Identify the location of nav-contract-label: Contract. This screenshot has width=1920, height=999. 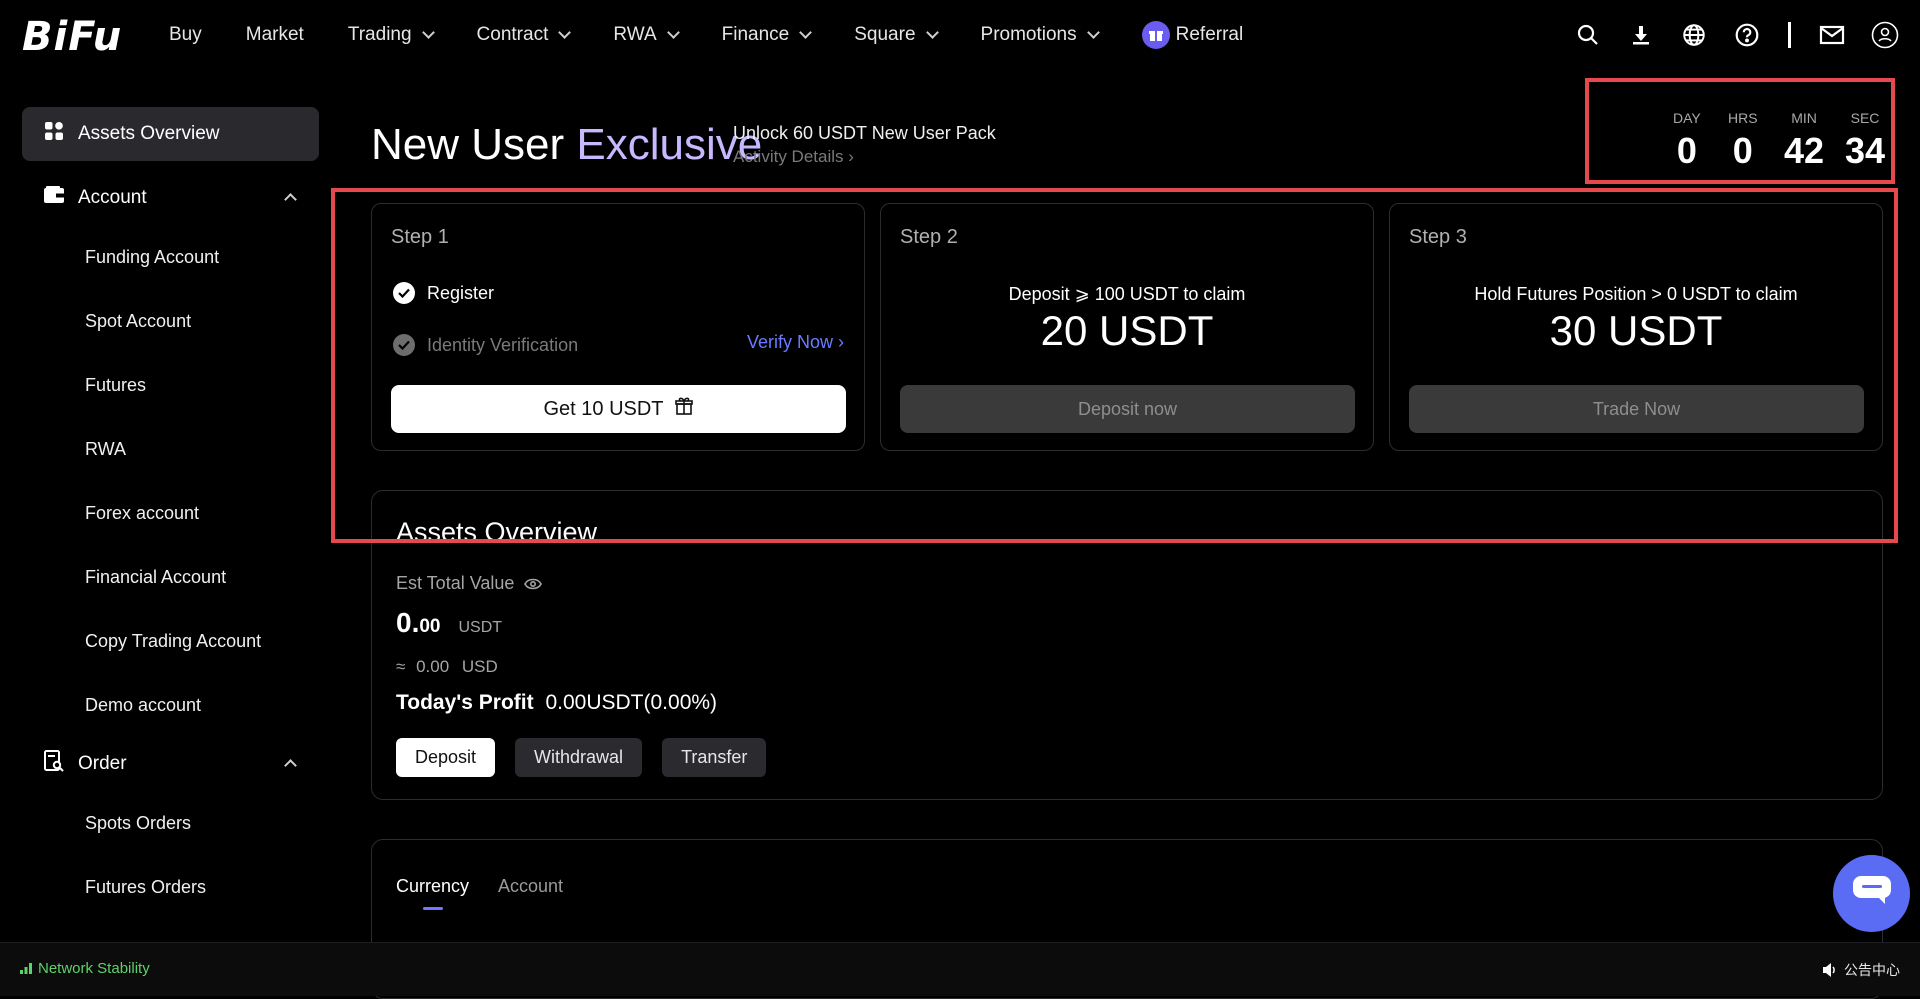
(512, 34).